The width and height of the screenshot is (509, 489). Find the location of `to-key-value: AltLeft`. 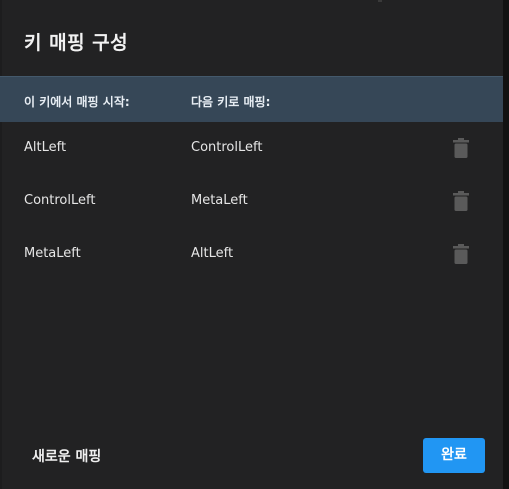

to-key-value: AltLeft is located at coordinates (212, 253).